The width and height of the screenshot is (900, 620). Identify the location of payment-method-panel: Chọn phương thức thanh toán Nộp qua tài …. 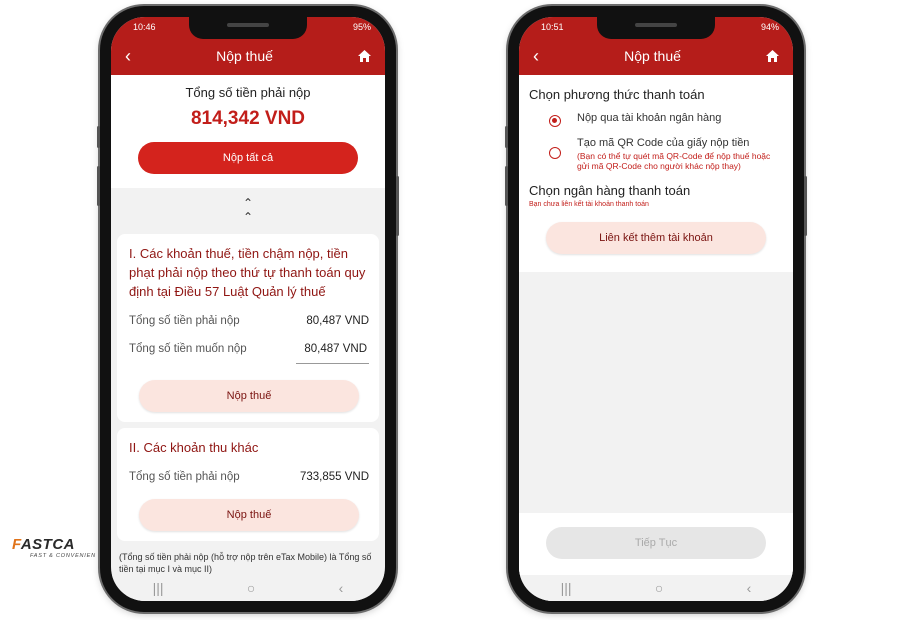
(656, 173).